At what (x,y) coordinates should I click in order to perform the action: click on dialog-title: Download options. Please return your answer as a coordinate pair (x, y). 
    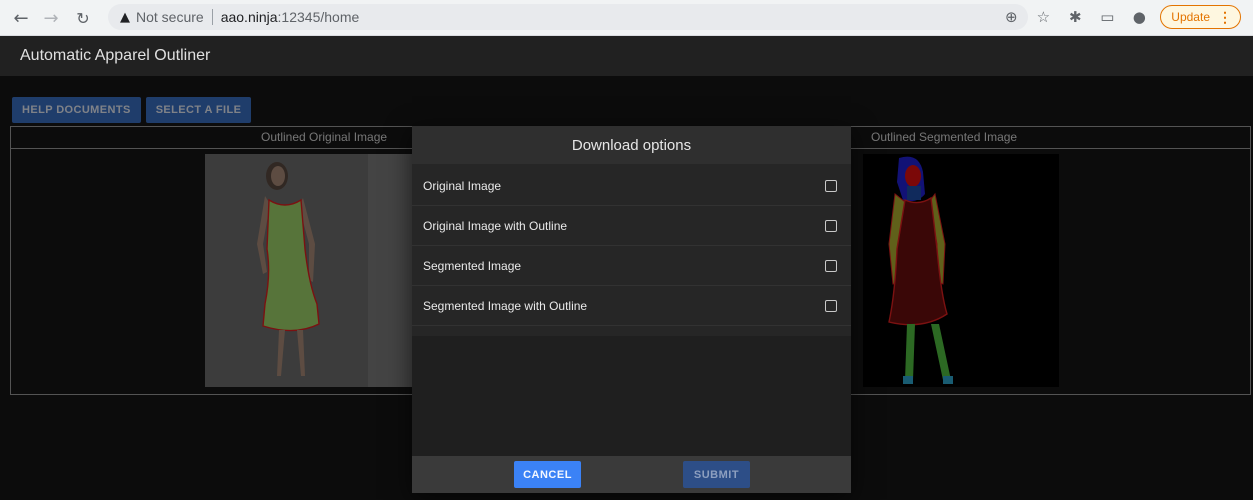
    Looking at the image, I should click on (631, 145).